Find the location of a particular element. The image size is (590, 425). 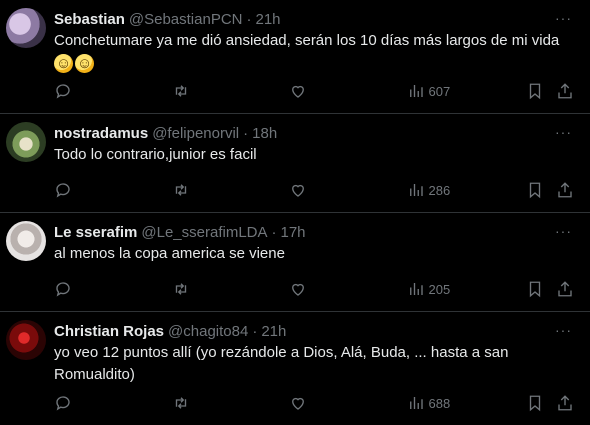

views-button: 688 is located at coordinates (467, 403).